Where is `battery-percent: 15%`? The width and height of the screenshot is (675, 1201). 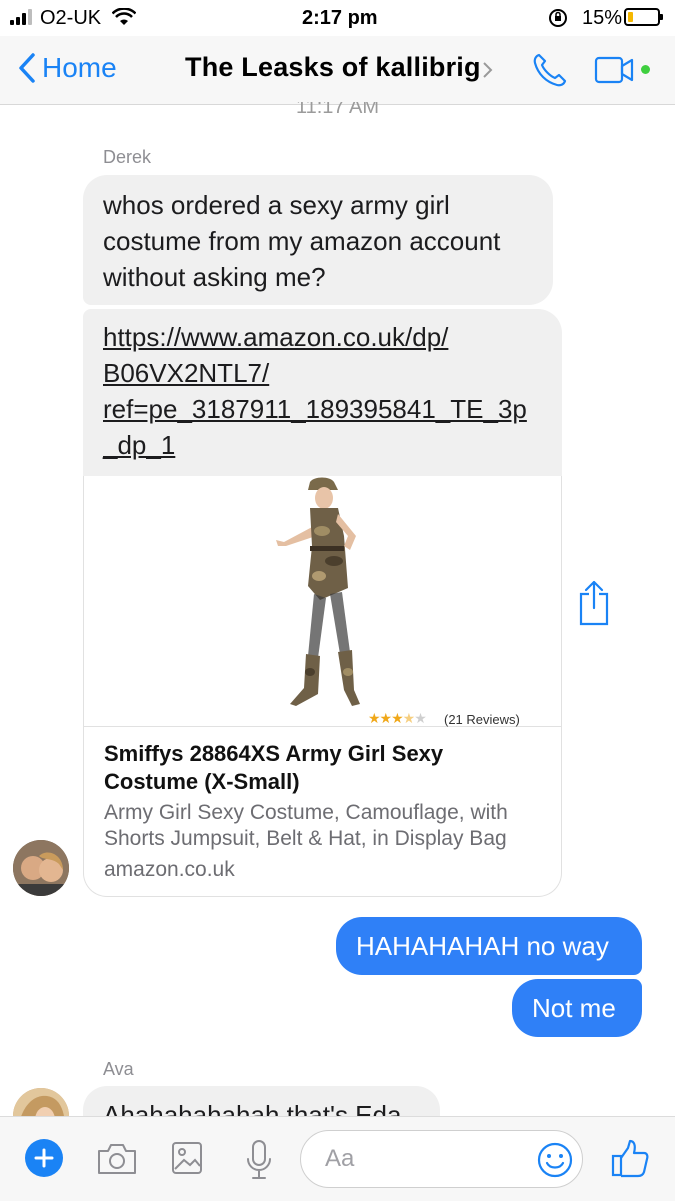 battery-percent: 15% is located at coordinates (602, 18).